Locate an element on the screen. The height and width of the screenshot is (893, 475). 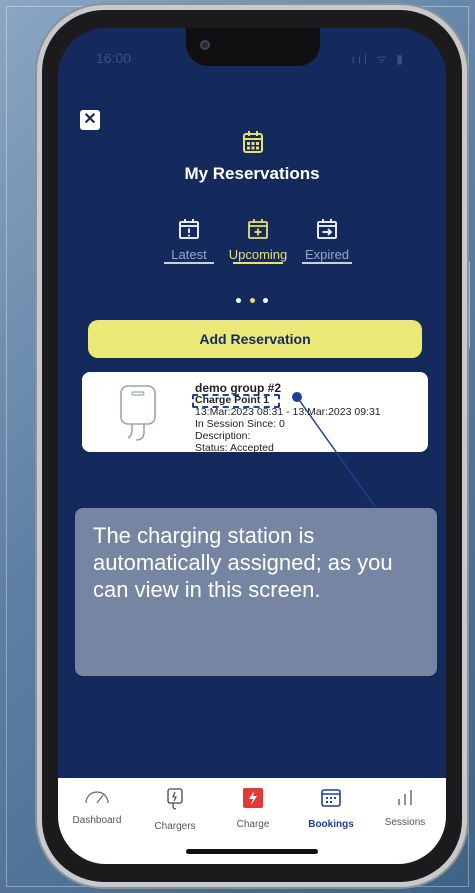
status-time: 16:00 is located at coordinates (114, 58).